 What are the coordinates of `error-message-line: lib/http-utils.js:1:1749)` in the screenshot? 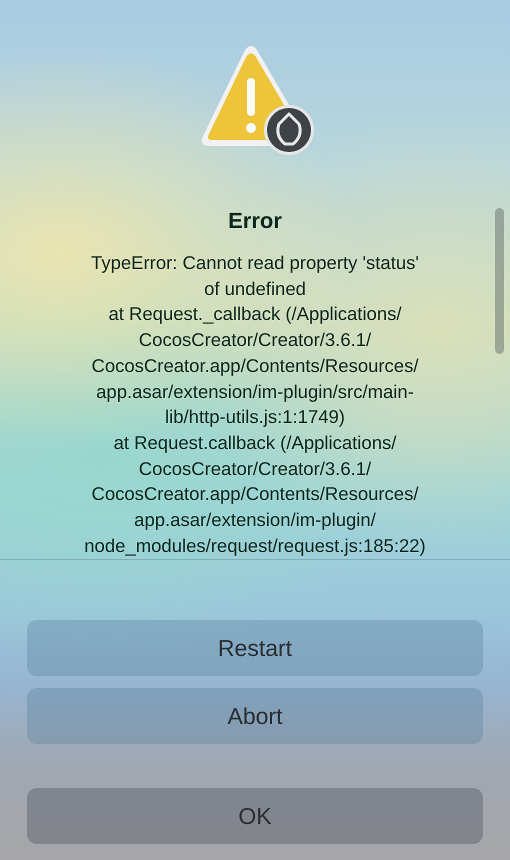 It's located at (255, 417).